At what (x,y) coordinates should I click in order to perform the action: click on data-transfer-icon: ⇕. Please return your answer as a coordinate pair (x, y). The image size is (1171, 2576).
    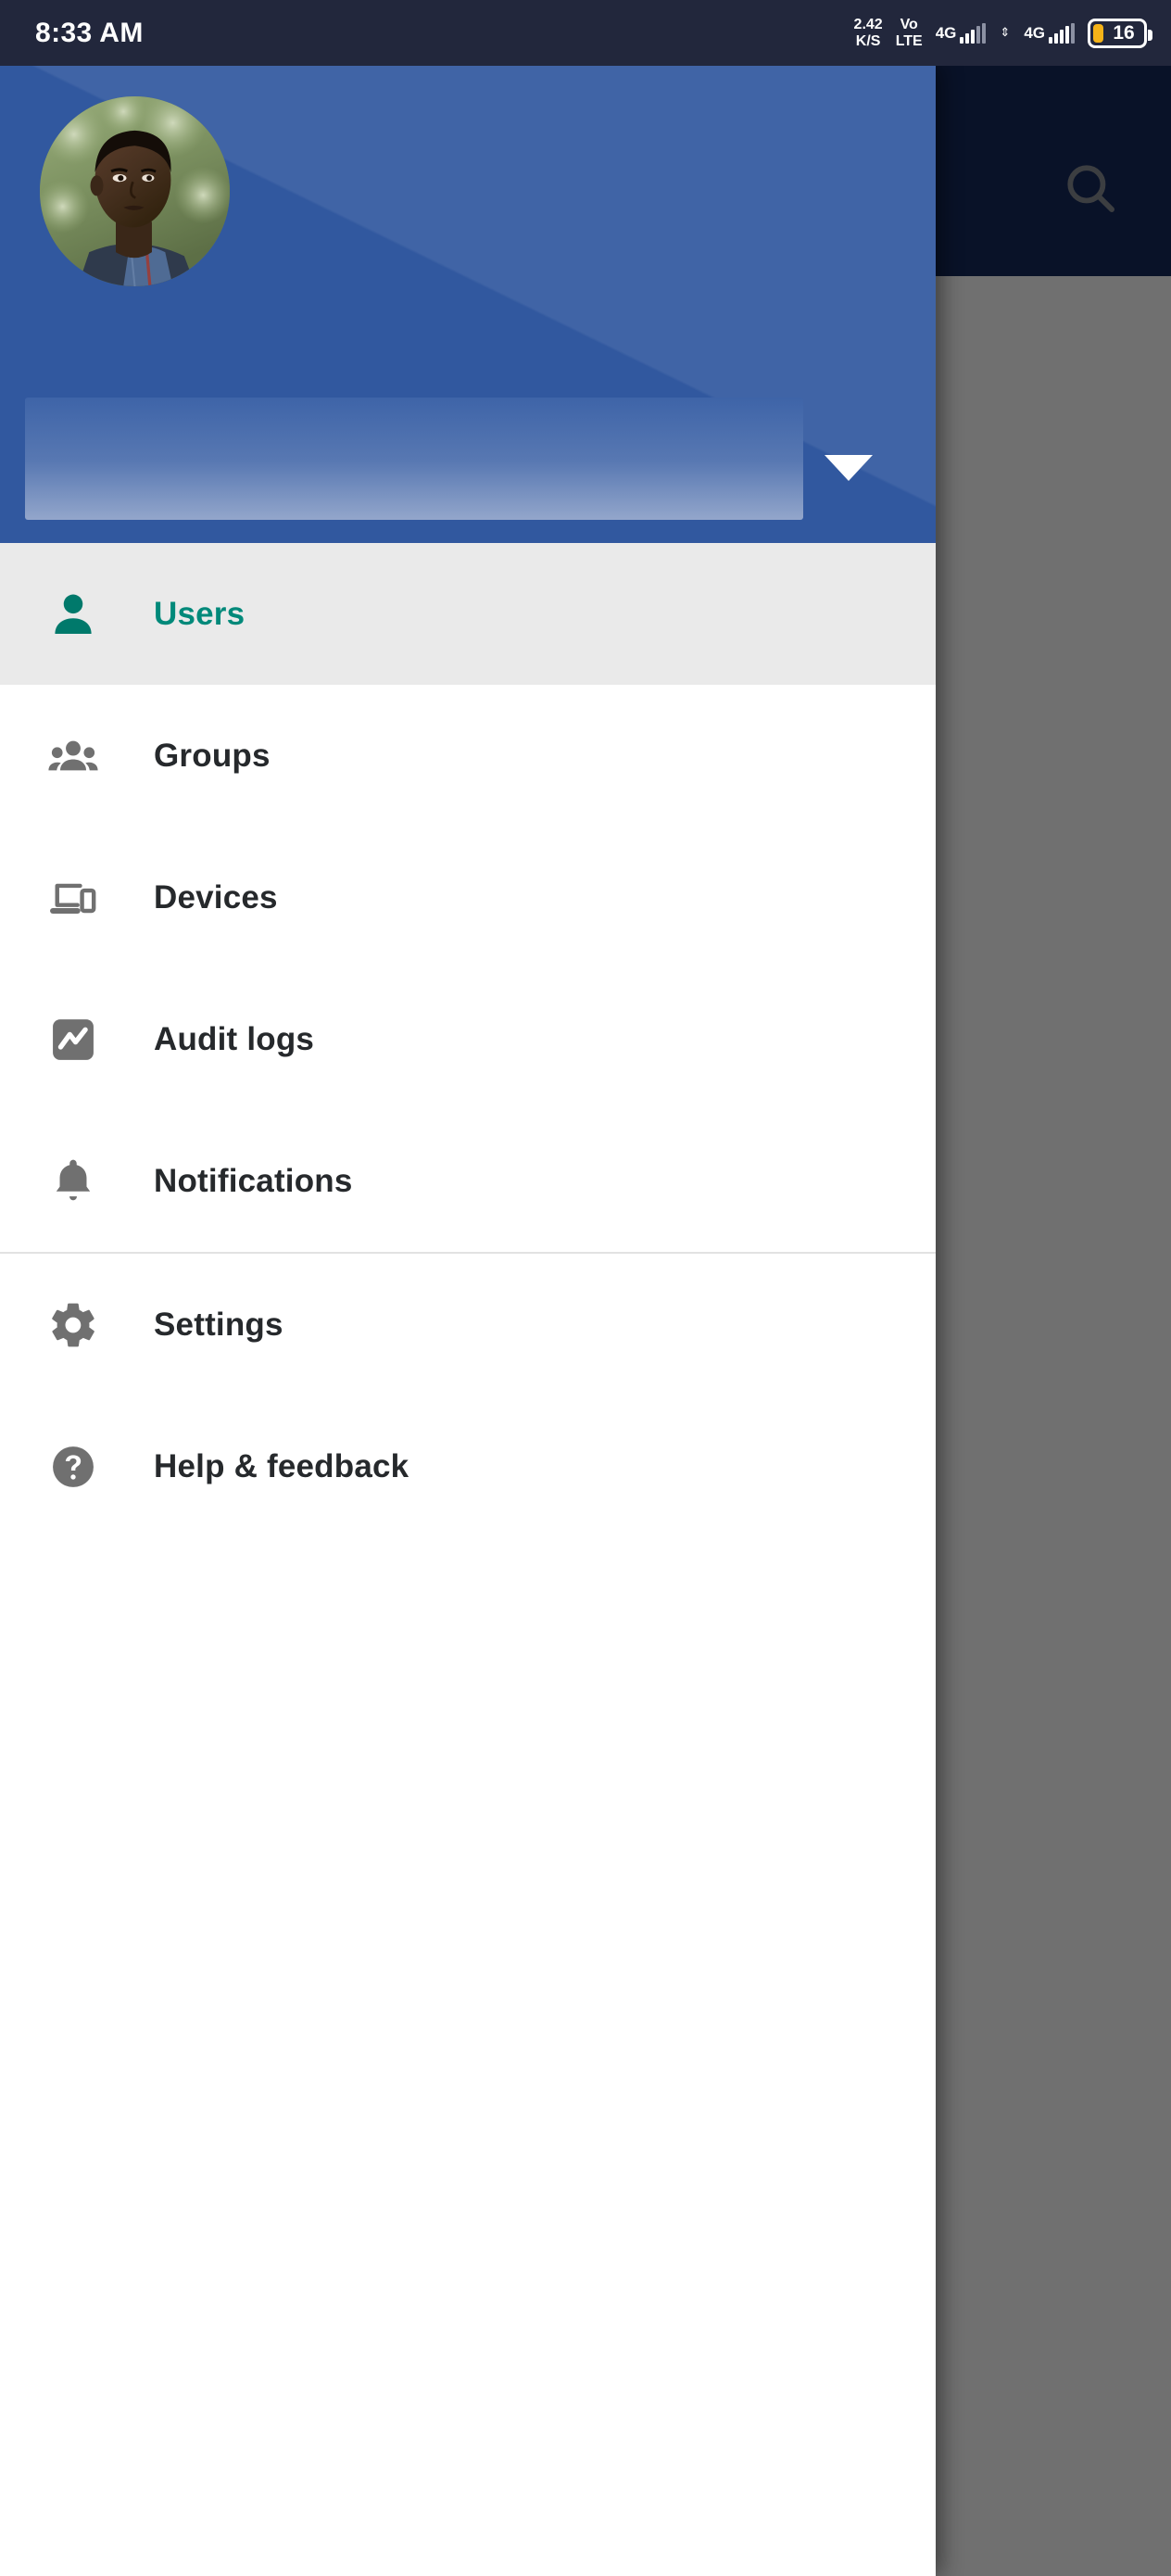
    Looking at the image, I should click on (1006, 32).